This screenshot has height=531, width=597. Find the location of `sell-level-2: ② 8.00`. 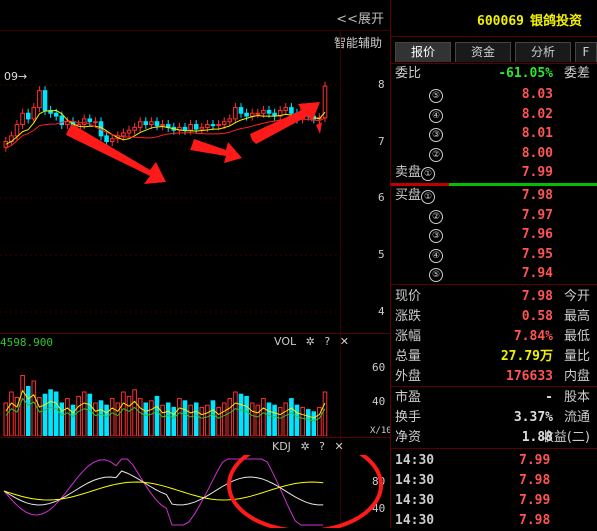

sell-level-2: ② 8.00 is located at coordinates (494, 154).